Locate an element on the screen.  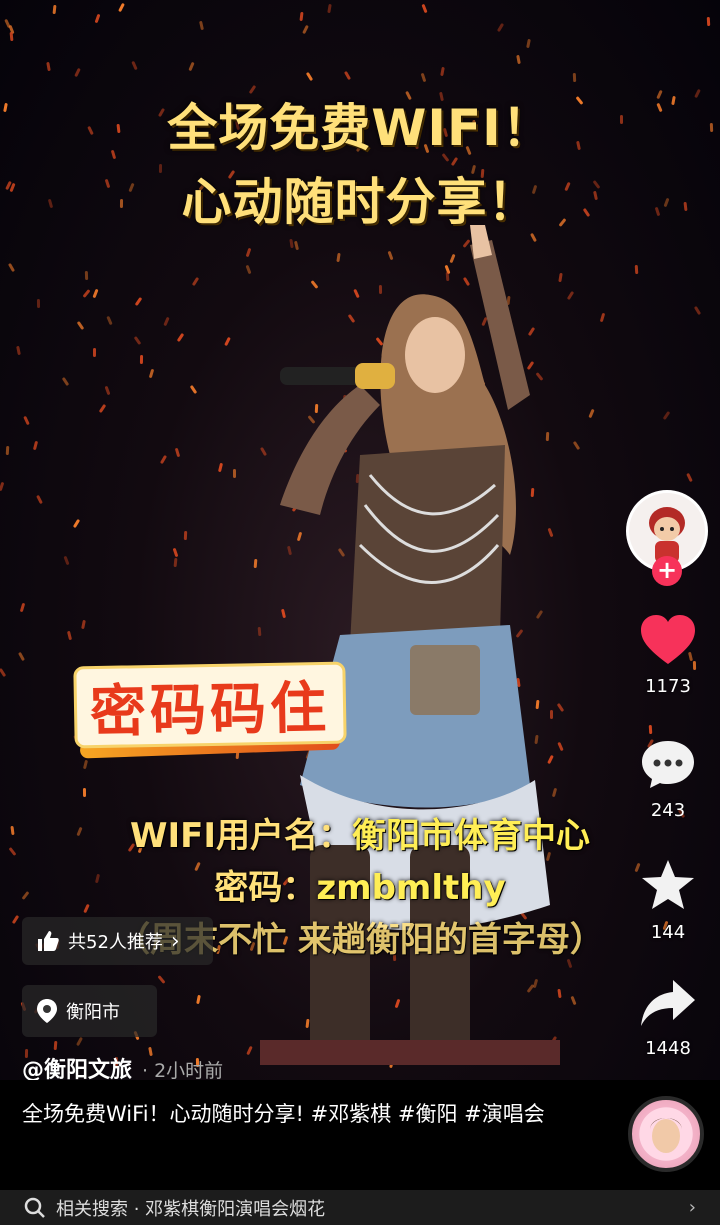
music-cover-icon is located at coordinates (666, 1135).